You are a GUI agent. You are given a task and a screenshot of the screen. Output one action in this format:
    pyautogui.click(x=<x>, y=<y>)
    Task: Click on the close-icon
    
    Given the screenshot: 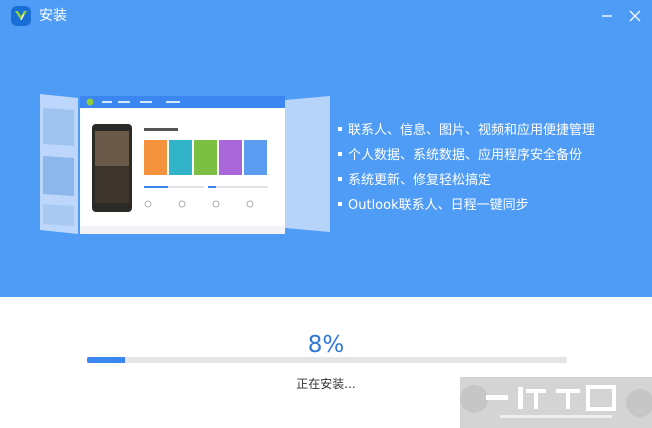 What is the action you would take?
    pyautogui.click(x=635, y=16)
    